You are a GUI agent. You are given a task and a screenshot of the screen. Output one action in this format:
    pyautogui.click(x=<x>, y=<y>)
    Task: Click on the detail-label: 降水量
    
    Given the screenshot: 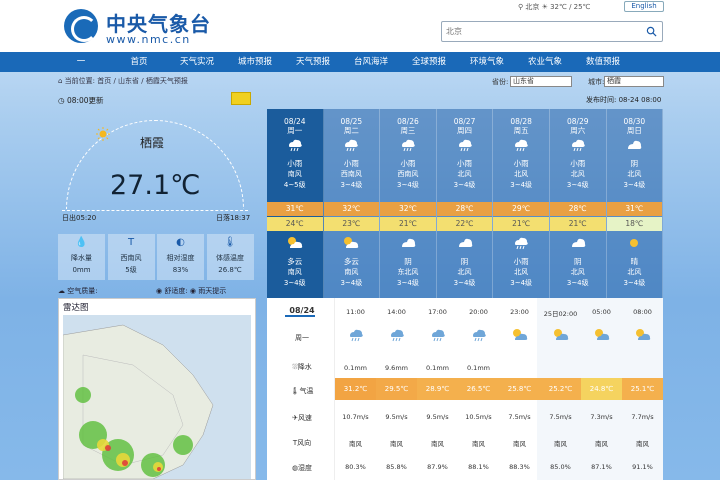 What is the action you would take?
    pyautogui.click(x=81, y=258)
    